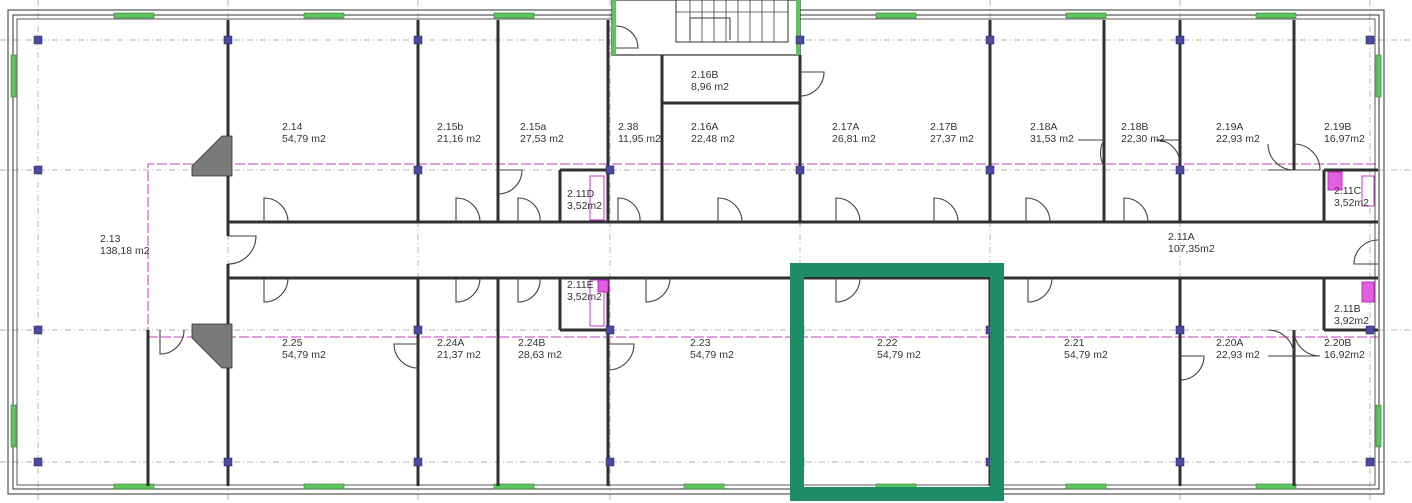  What do you see at coordinates (1238, 349) in the screenshot?
I see `room-label: 2.20A 22,93 m2` at bounding box center [1238, 349].